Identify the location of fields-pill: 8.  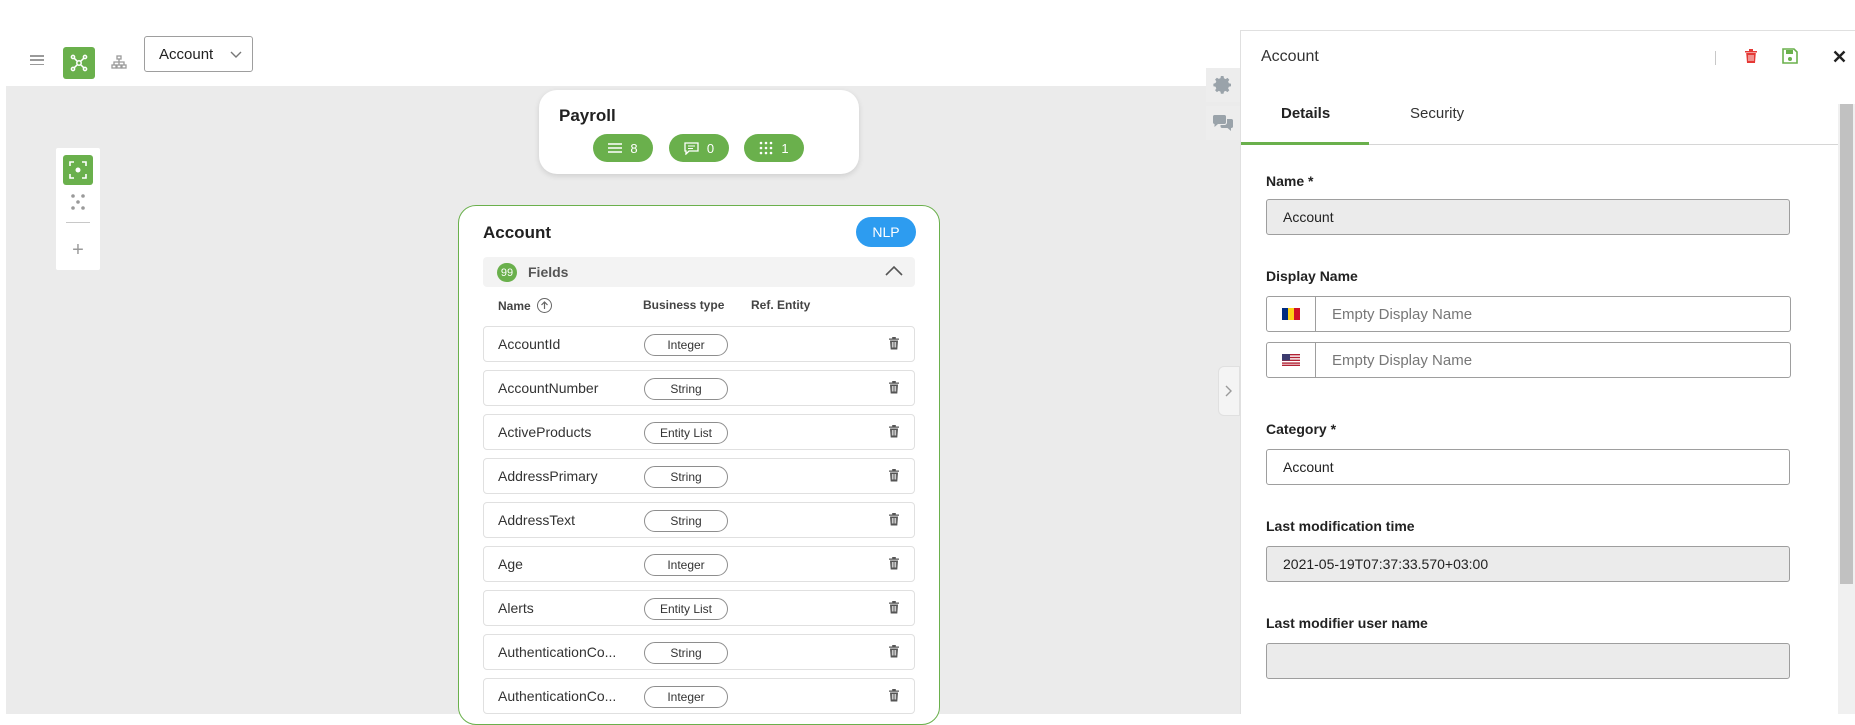
(623, 148).